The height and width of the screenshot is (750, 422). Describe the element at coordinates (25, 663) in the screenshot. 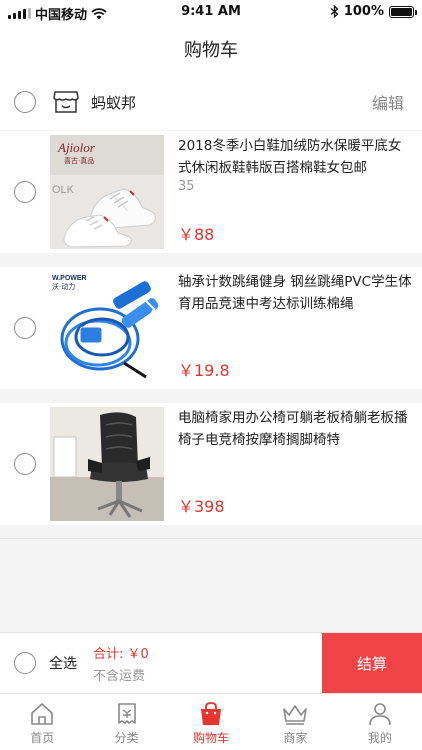

I see `select-all-radio` at that location.